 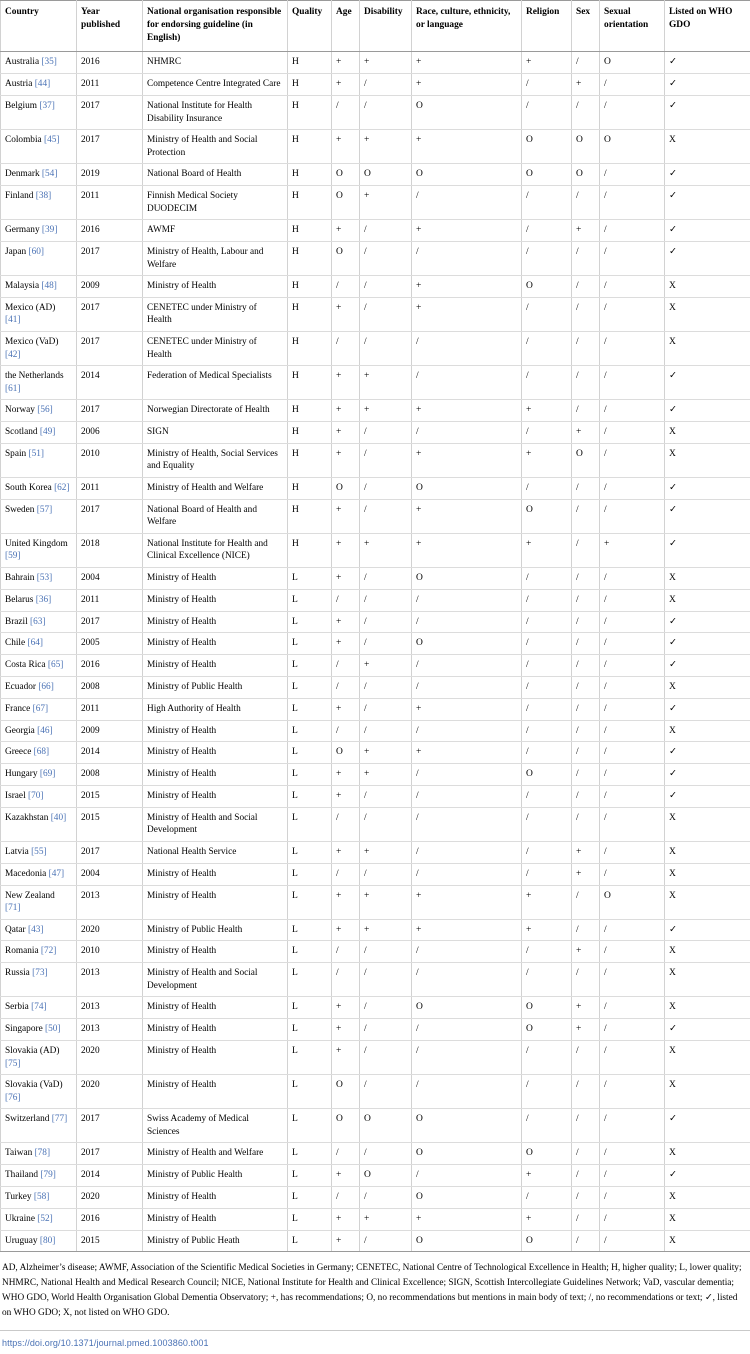 I want to click on reference-link: [48], so click(x=49, y=286).